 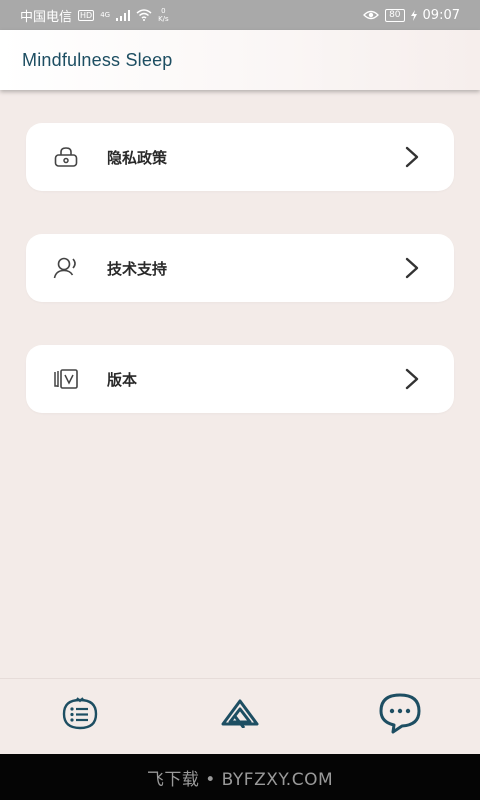 I want to click on speed-unit: K/s, so click(x=163, y=19).